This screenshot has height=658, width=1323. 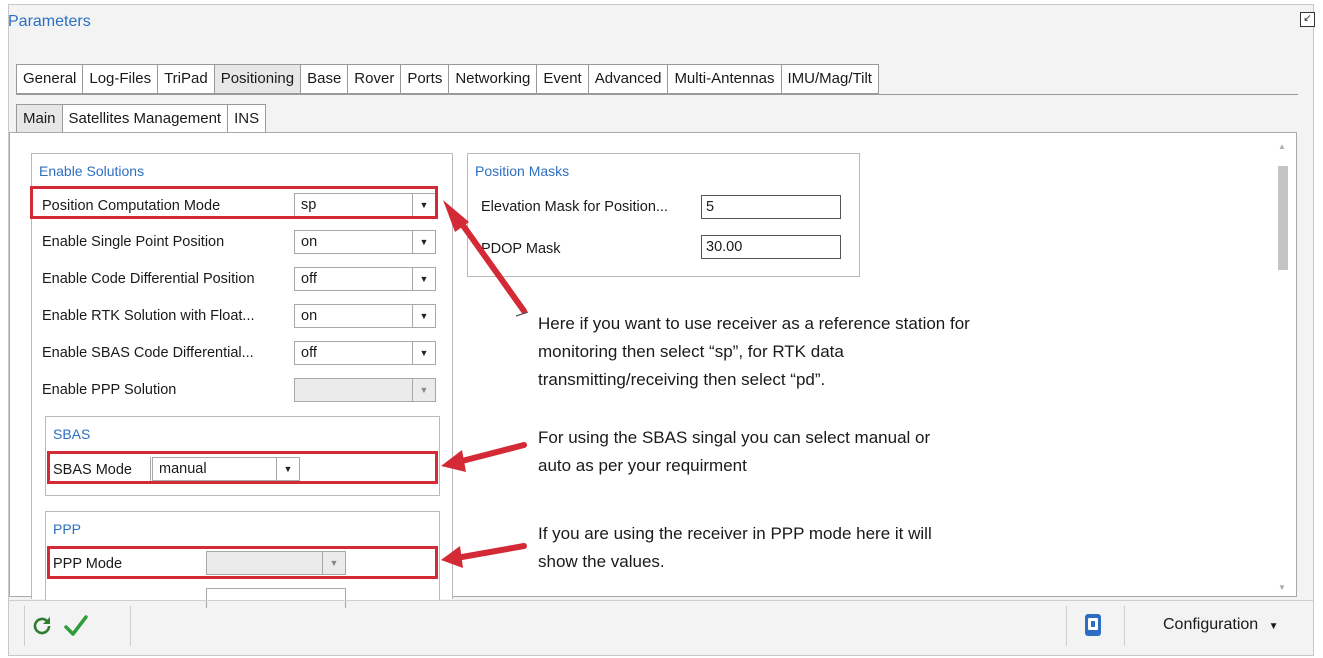 I want to click on footer-divider, so click(x=661, y=600).